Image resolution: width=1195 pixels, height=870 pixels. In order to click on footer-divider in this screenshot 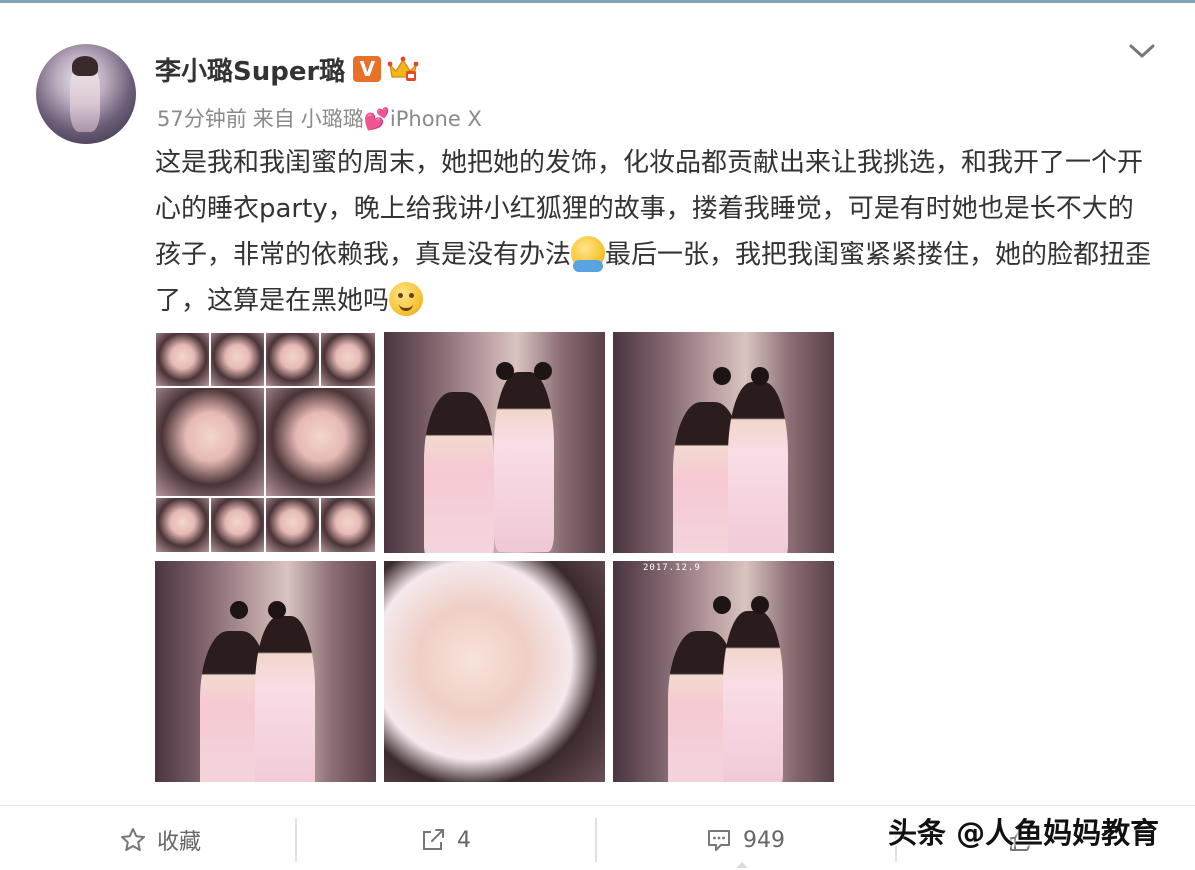, I will do `click(597, 805)`.